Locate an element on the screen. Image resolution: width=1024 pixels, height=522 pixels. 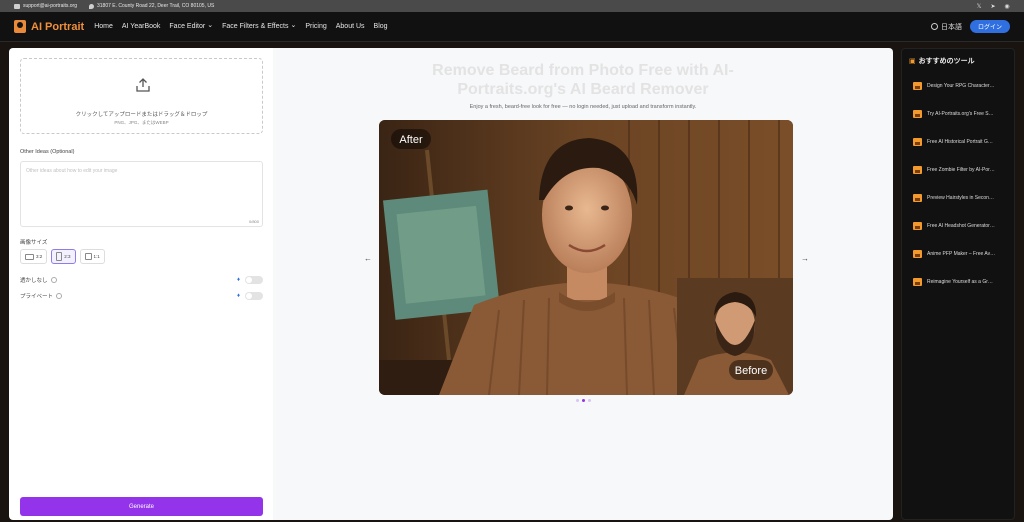
language-selector: 日本語 is located at coordinates (946, 27).